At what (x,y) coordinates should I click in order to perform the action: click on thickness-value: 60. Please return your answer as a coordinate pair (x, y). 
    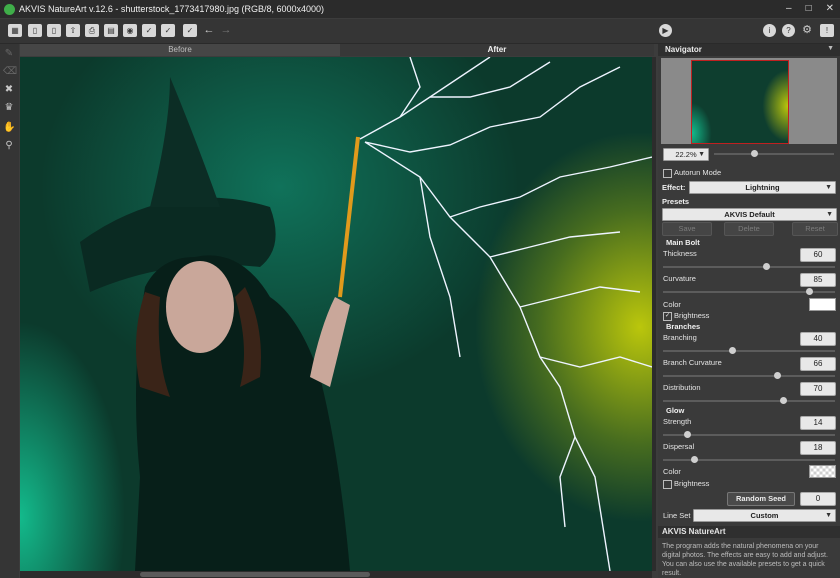
    Looking at the image, I should click on (818, 255).